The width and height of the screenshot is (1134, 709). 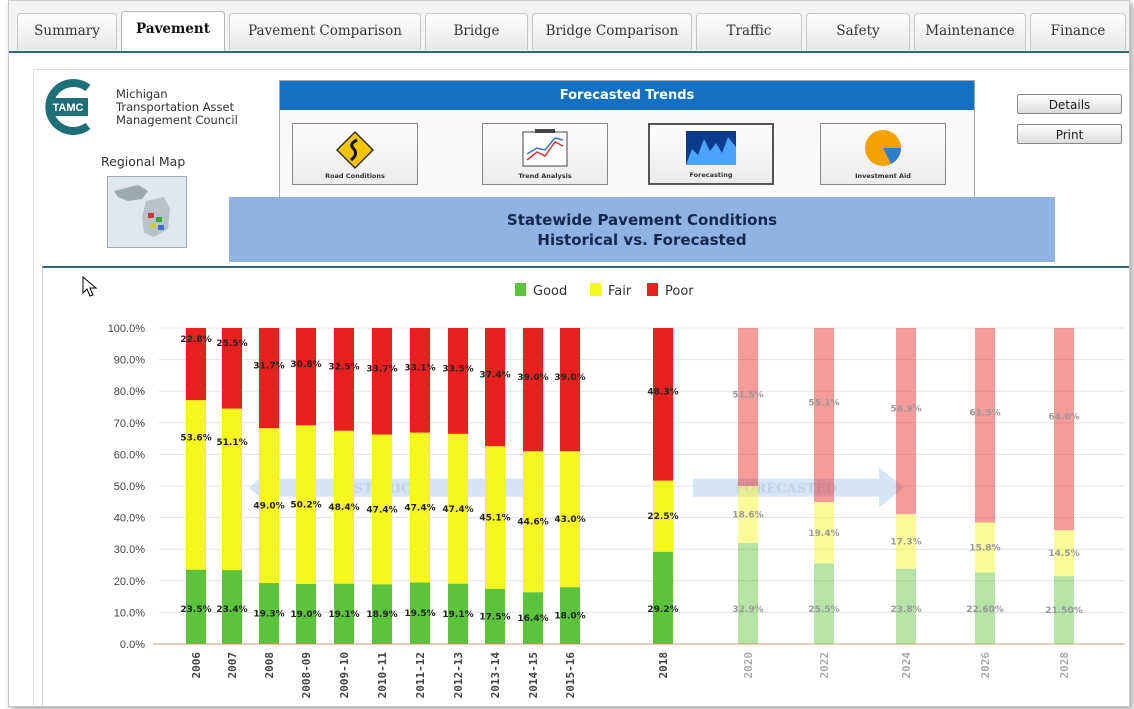 What do you see at coordinates (419, 369) in the screenshot?
I see `data-label-poor: 33.1%` at bounding box center [419, 369].